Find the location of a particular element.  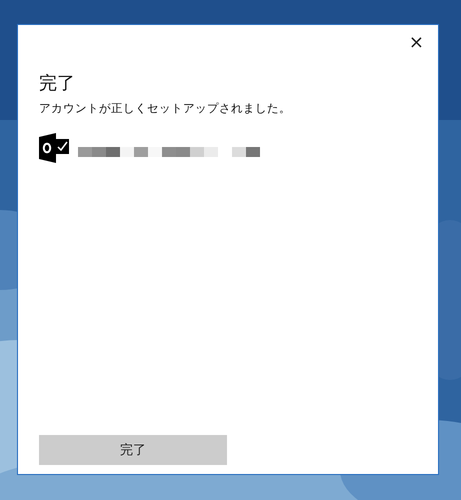

mail-app-icon is located at coordinates (54, 148).